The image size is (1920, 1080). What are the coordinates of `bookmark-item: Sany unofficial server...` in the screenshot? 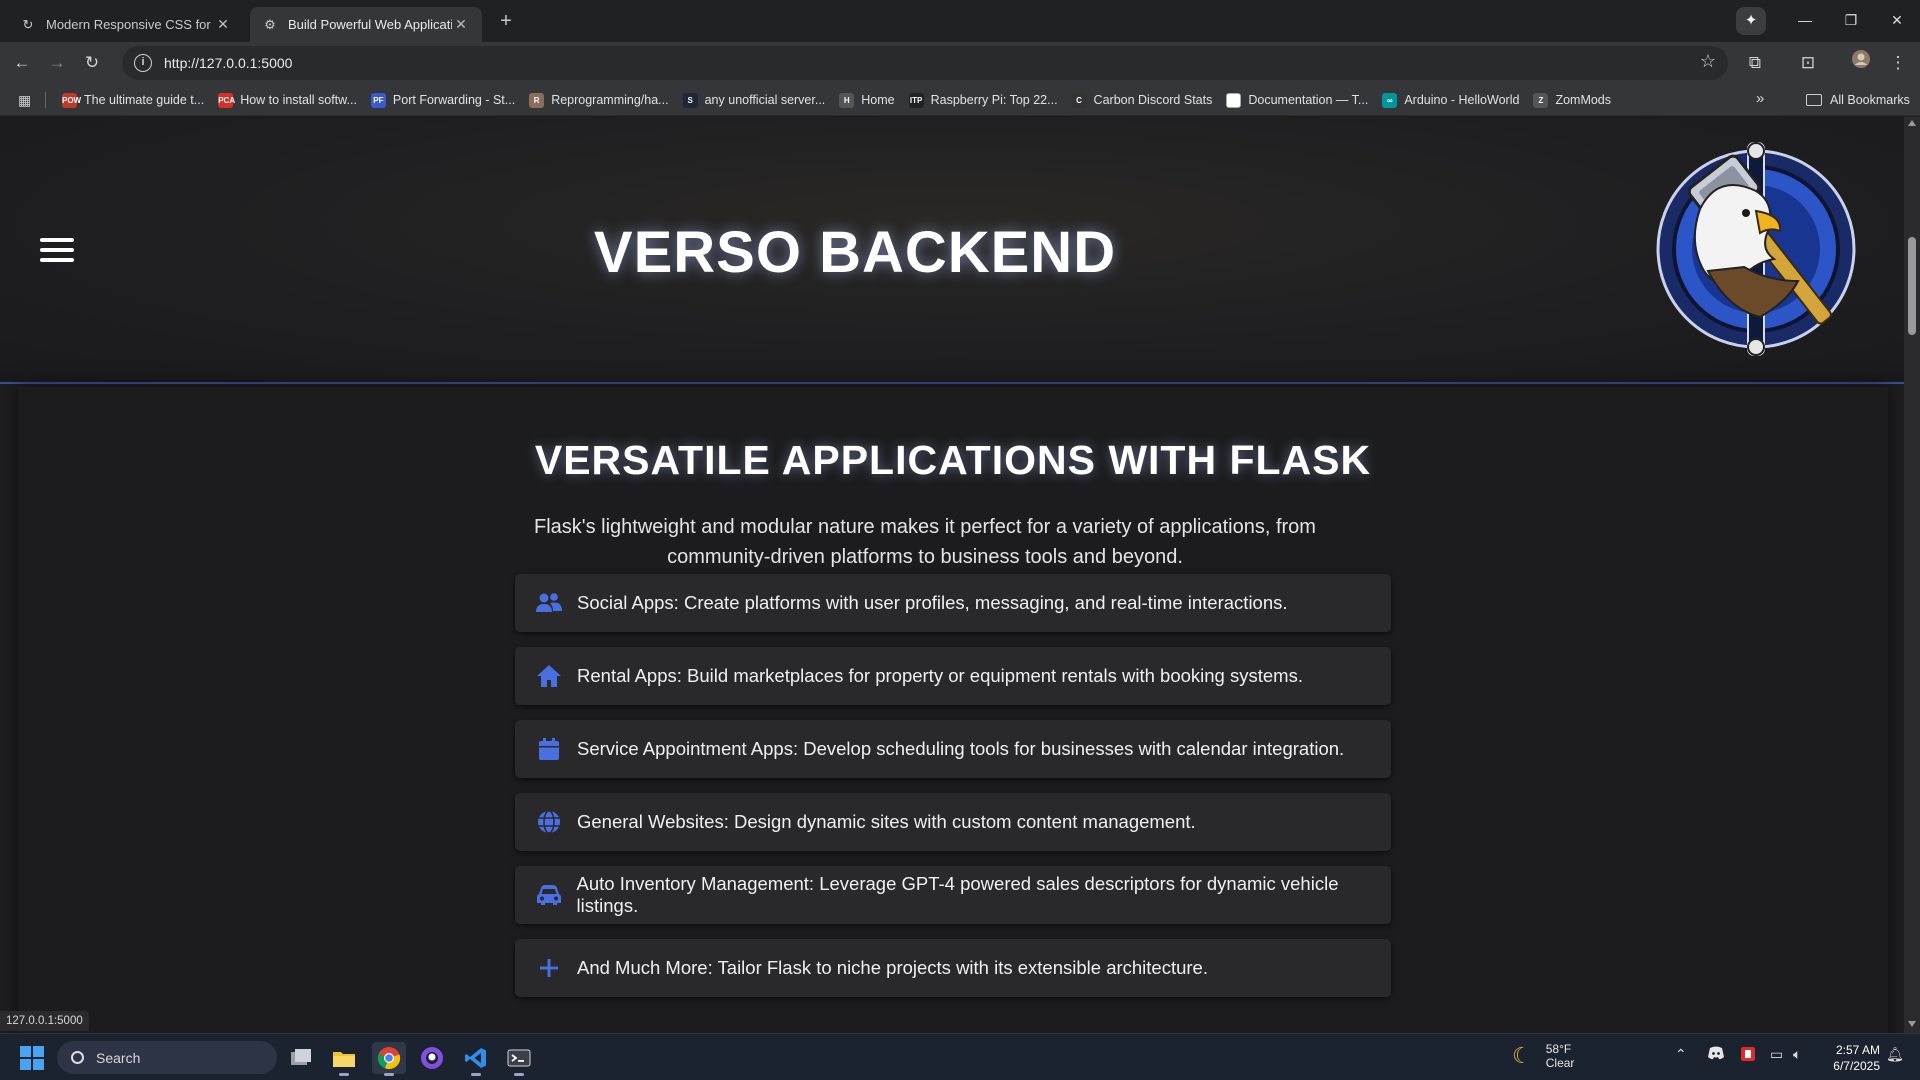 It's located at (753, 100).